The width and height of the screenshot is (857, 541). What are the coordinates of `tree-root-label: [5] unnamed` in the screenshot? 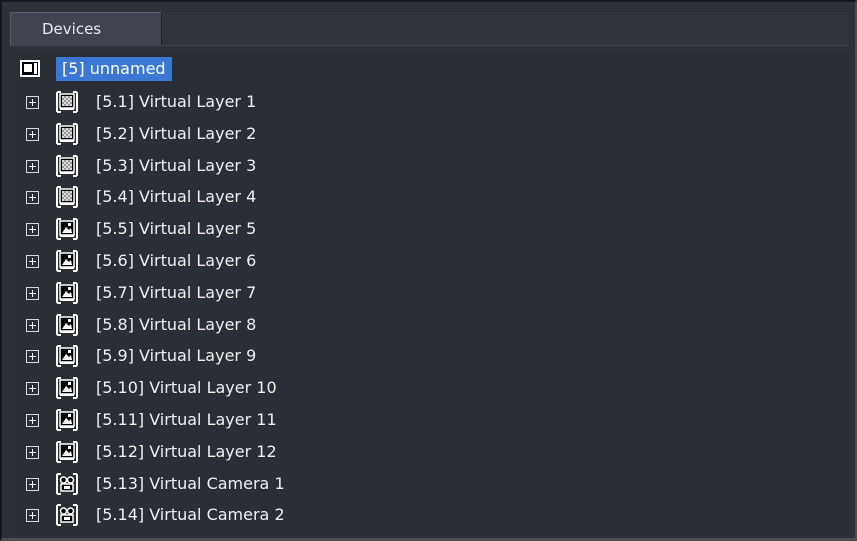 It's located at (114, 69).